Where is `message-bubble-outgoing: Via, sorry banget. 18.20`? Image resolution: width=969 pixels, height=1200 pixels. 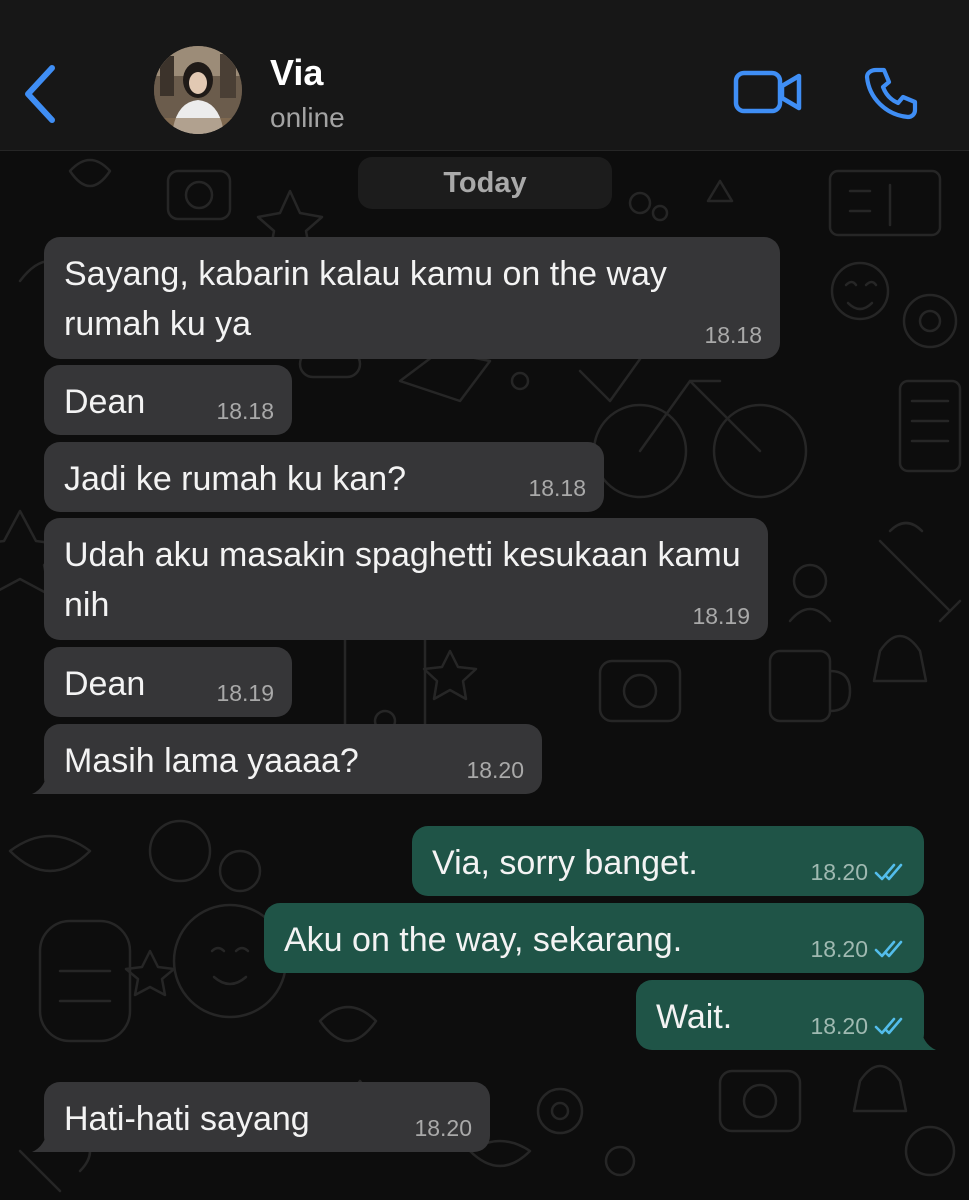 message-bubble-outgoing: Via, sorry banget. 18.20 is located at coordinates (668, 861).